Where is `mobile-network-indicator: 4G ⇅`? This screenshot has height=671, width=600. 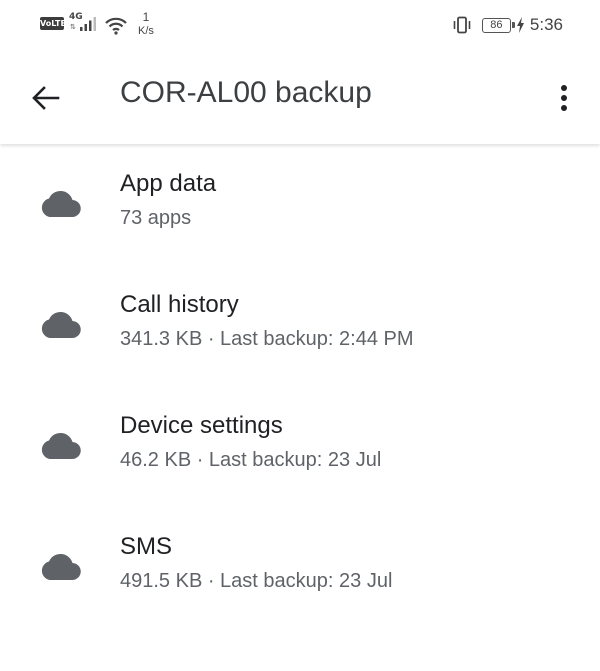 mobile-network-indicator: 4G ⇅ is located at coordinates (84, 23).